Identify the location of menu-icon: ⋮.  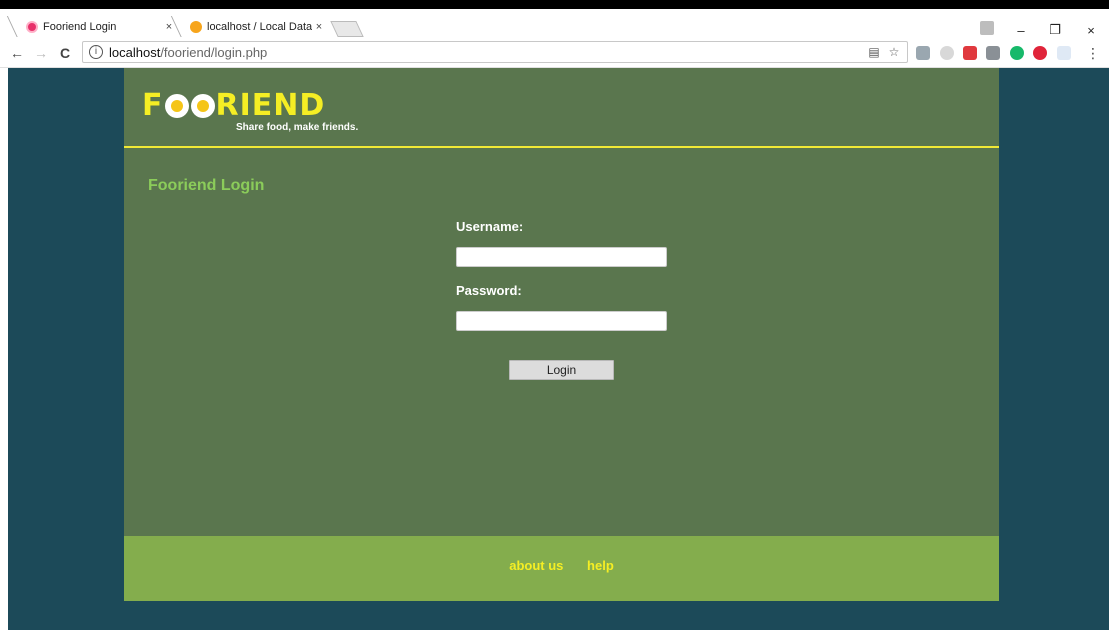
(1093, 53).